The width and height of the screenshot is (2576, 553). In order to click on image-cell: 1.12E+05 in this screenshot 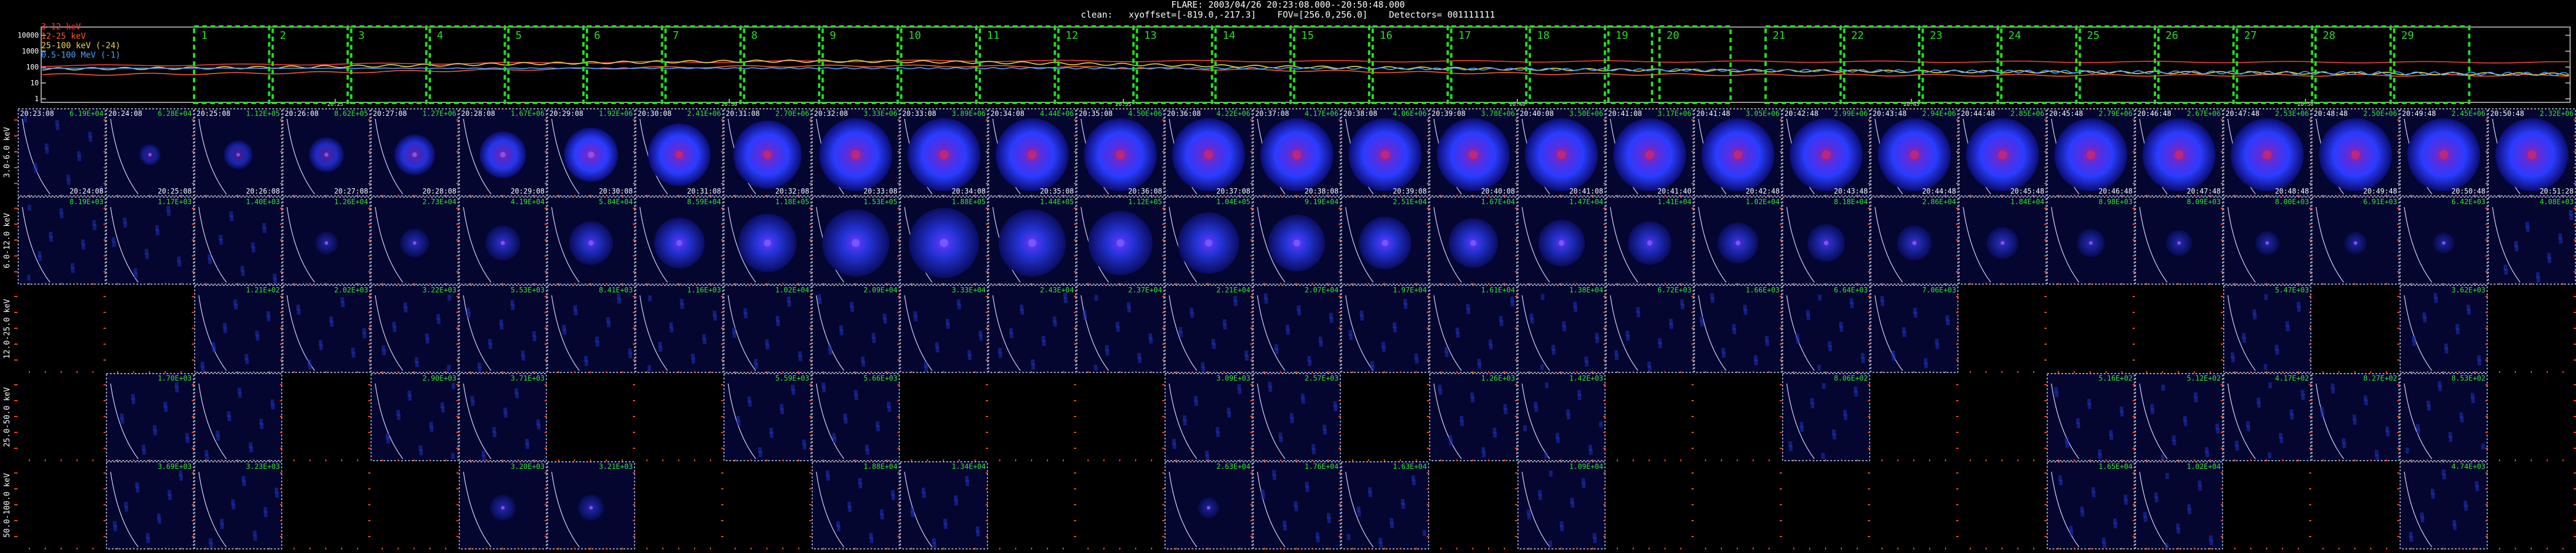, I will do `click(1120, 240)`.